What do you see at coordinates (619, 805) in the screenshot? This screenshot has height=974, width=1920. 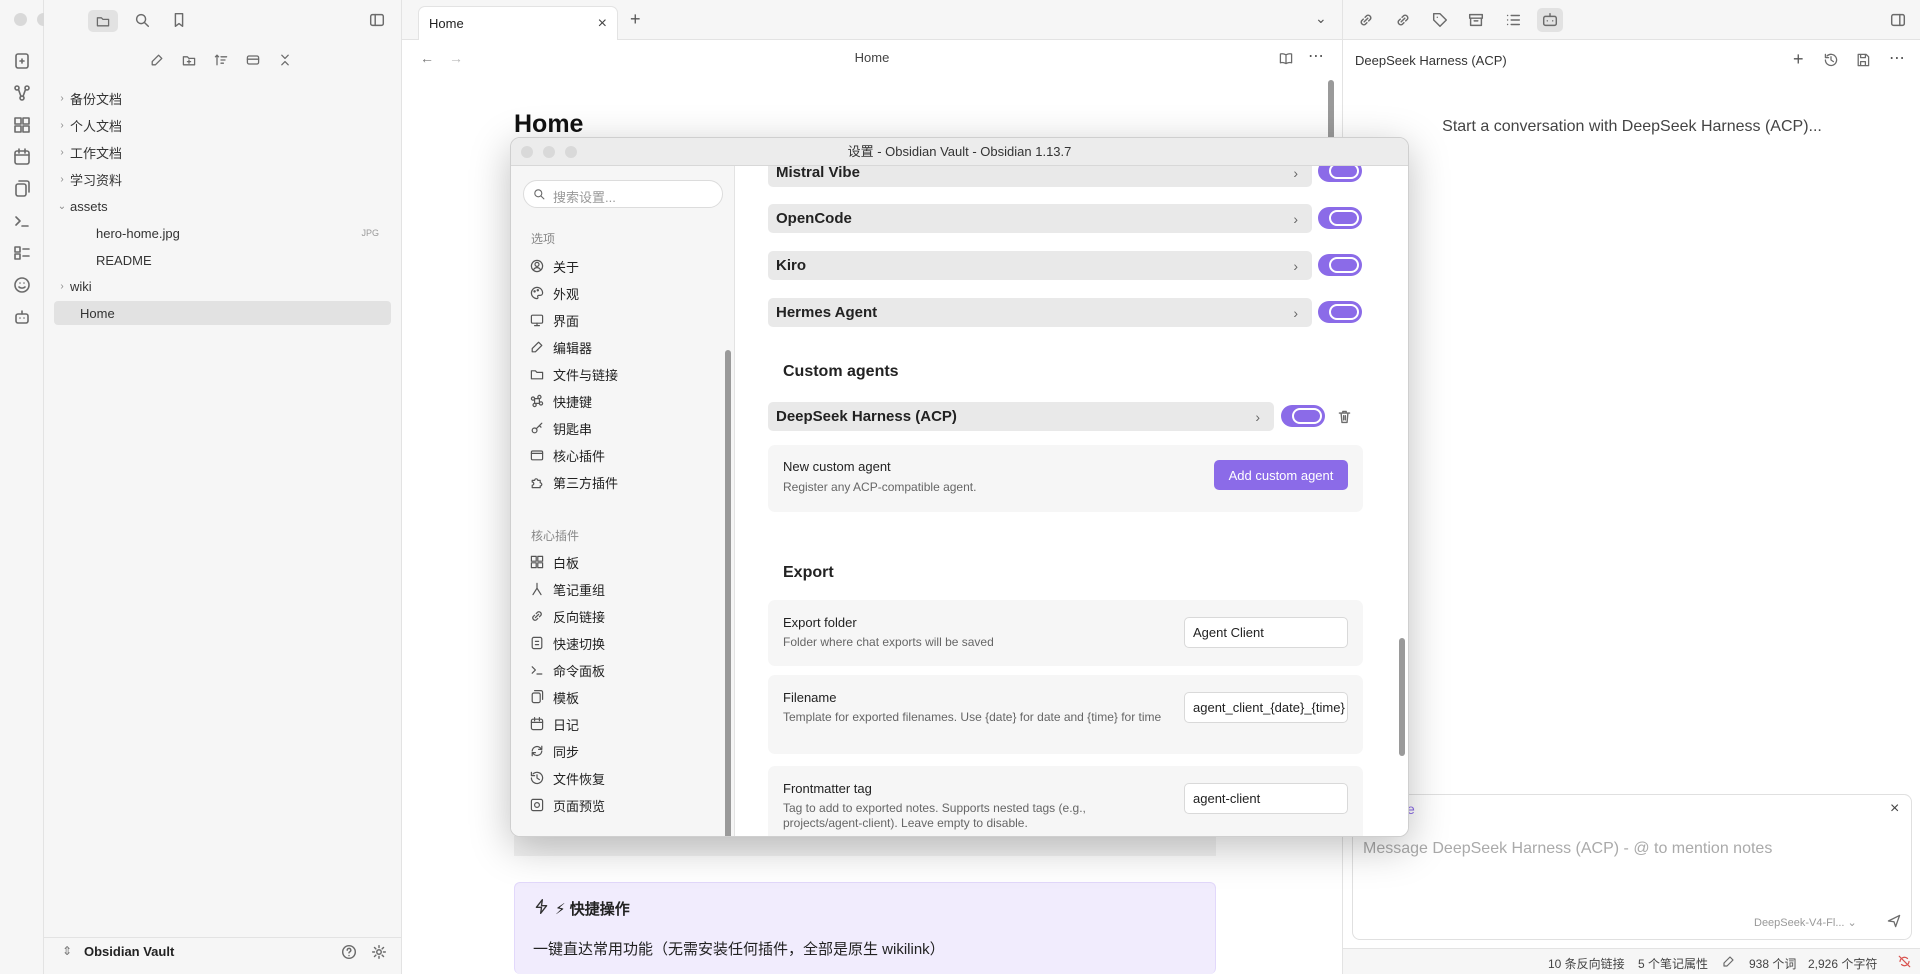 I see `nav-item-page-preview: 页面预览` at bounding box center [619, 805].